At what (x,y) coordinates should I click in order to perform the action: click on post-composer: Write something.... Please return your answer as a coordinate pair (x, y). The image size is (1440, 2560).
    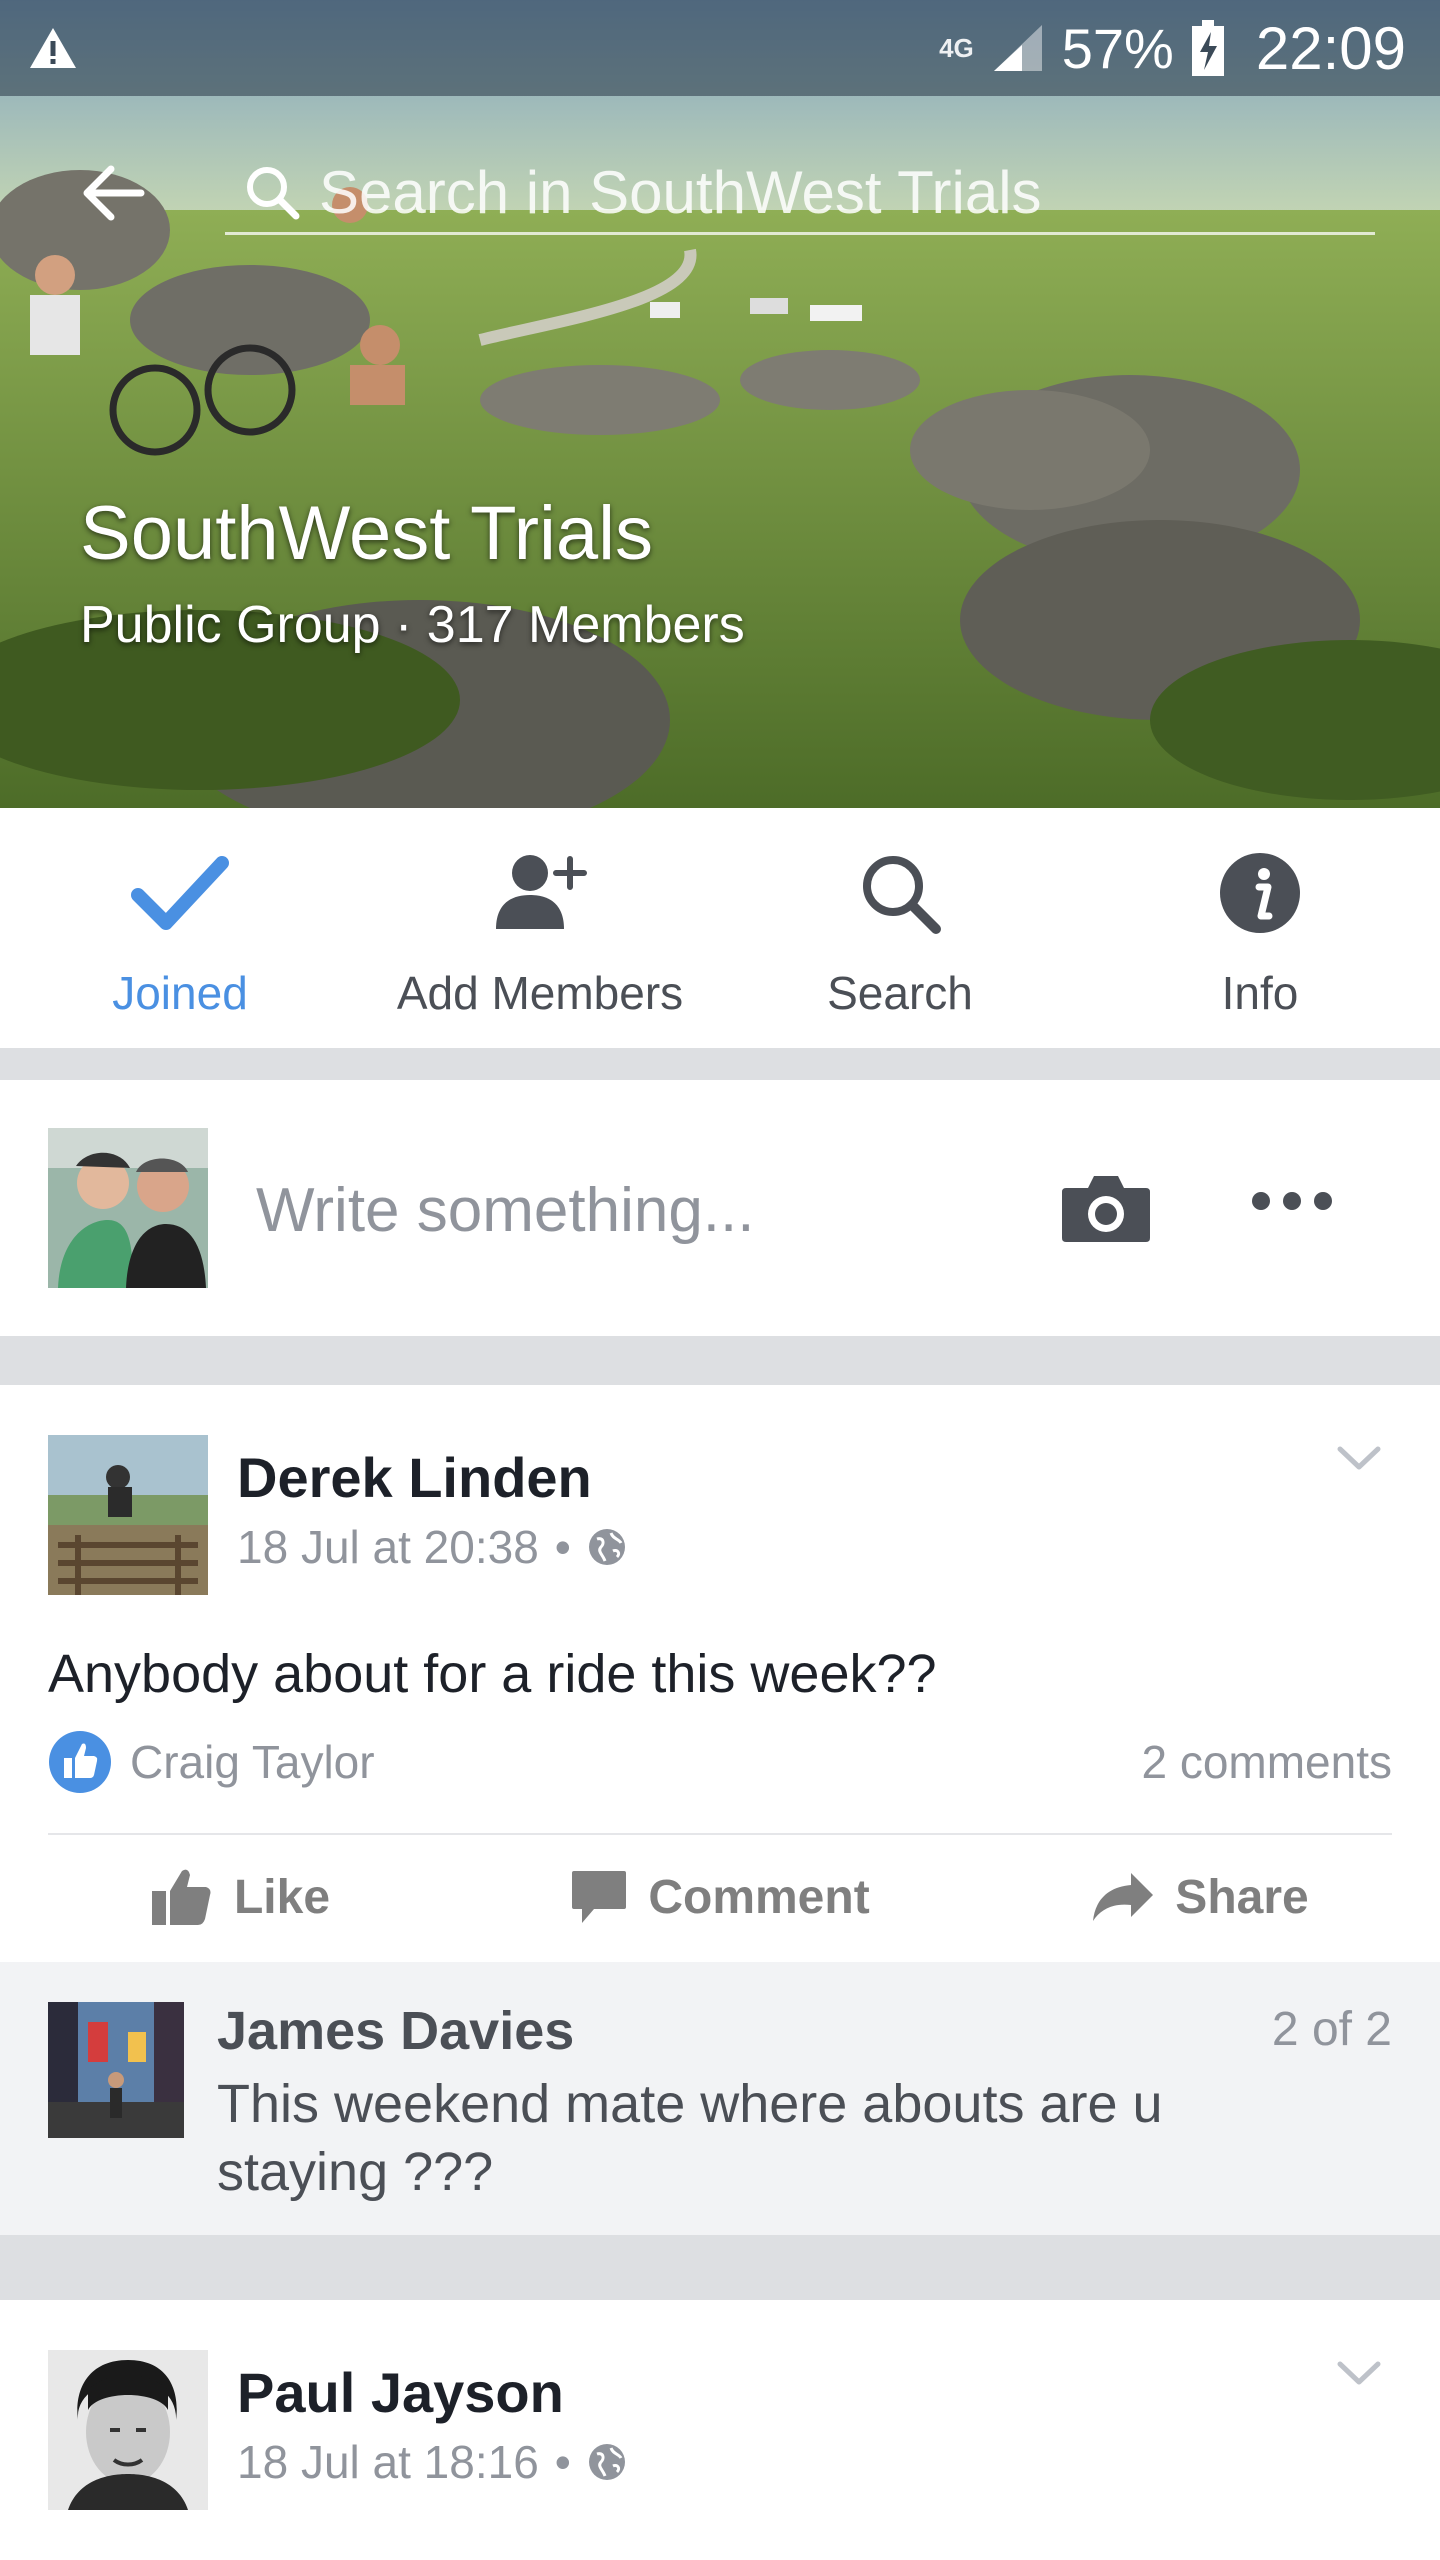
    Looking at the image, I should click on (720, 1208).